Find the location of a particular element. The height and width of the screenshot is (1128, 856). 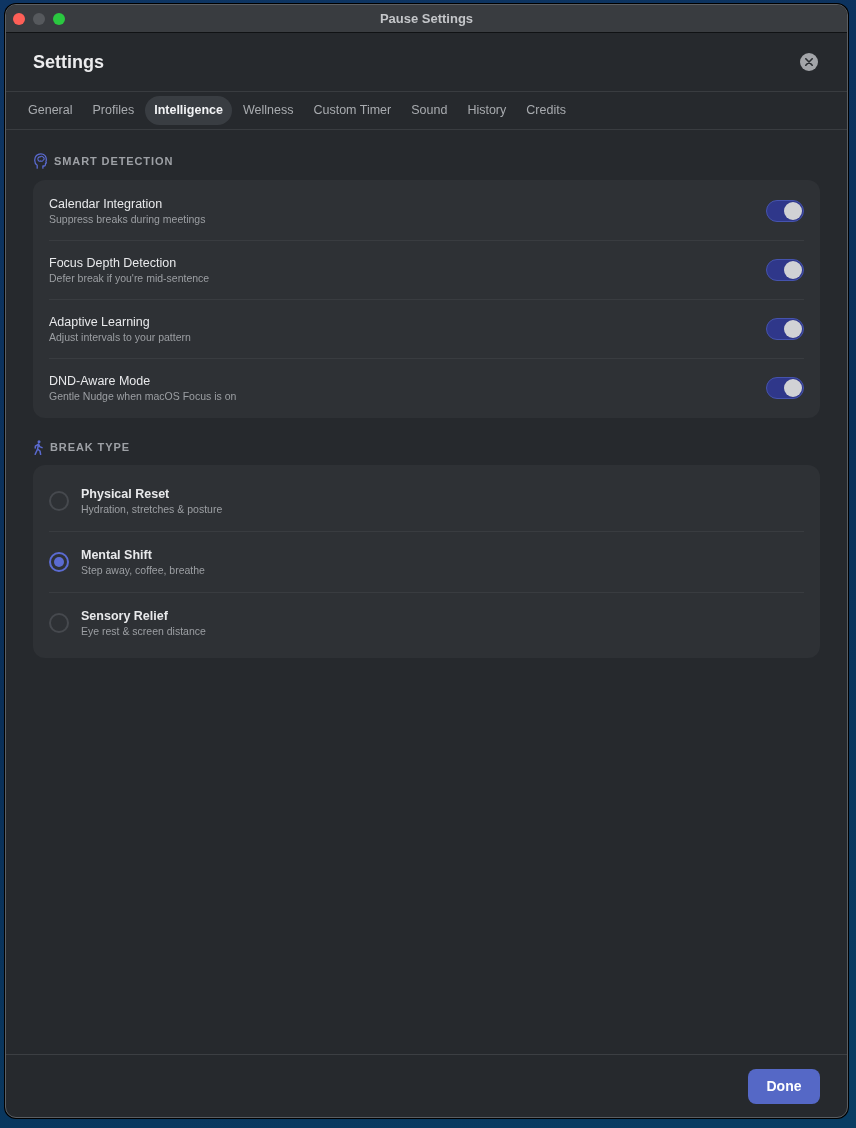

done-button: Done is located at coordinates (784, 1086).